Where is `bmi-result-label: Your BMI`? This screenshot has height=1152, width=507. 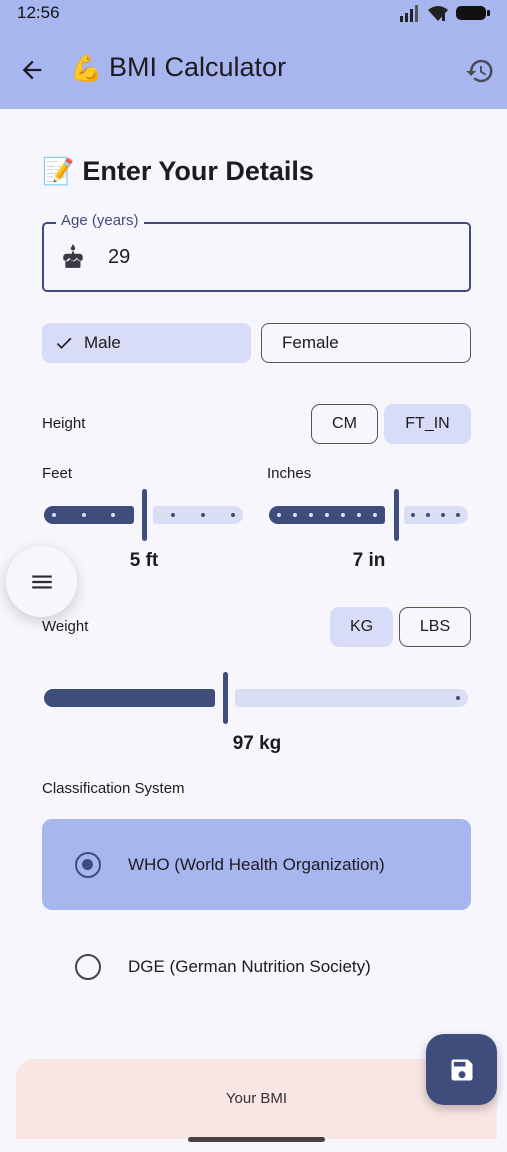 bmi-result-label: Your BMI is located at coordinates (256, 1098).